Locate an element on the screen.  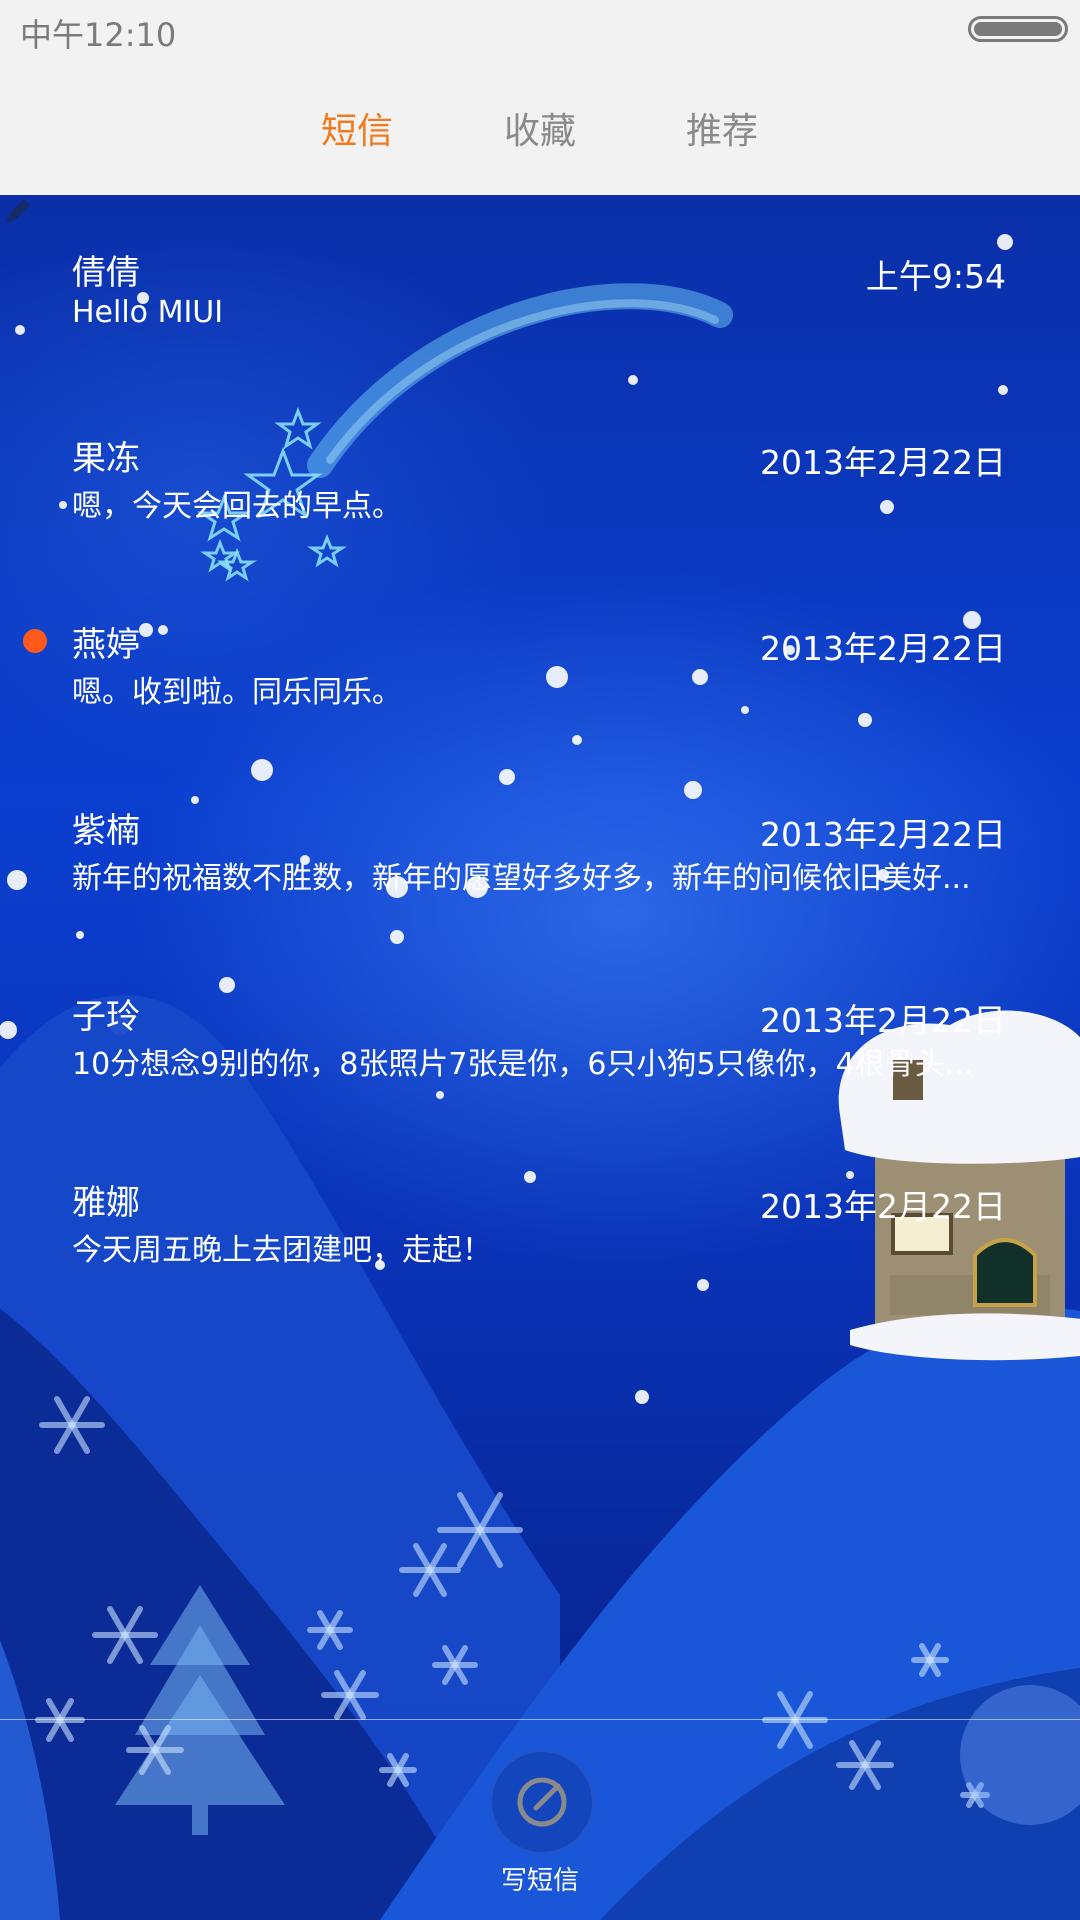
message-preview: 嗯，今天会回去的早点。 is located at coordinates (237, 506).